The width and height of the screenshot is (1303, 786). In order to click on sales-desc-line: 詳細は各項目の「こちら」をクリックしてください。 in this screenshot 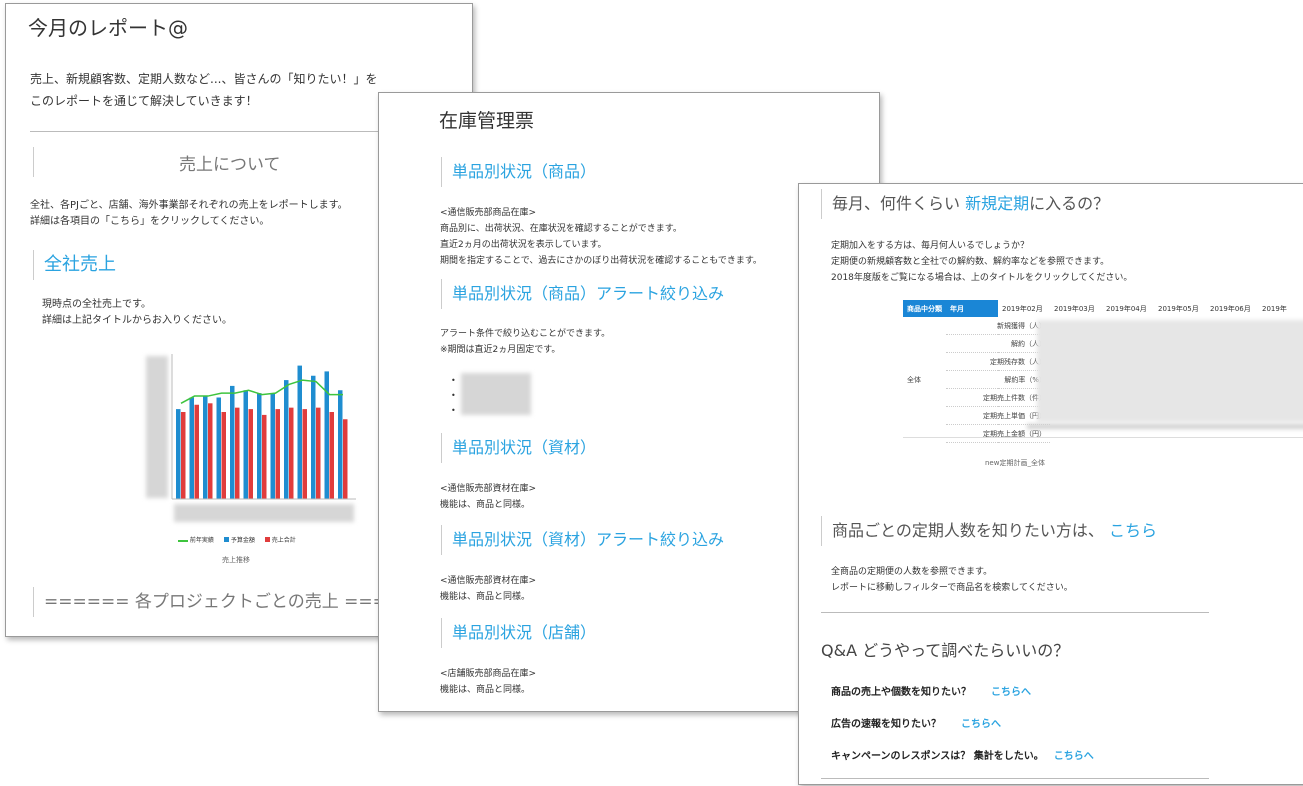, I will do `click(150, 221)`.